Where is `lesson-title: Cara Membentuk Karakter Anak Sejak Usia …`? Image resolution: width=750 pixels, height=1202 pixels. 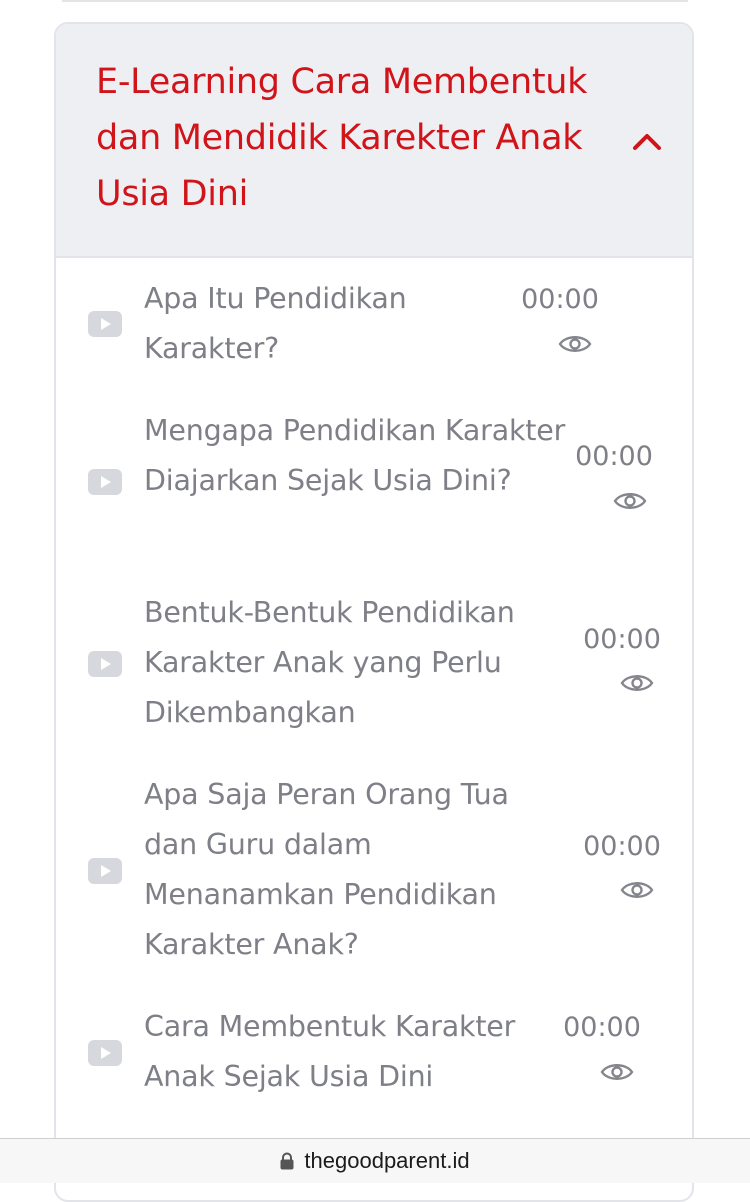
lesson-title: Cara Membentuk Karakter Anak Sejak Usia … is located at coordinates (330, 1051).